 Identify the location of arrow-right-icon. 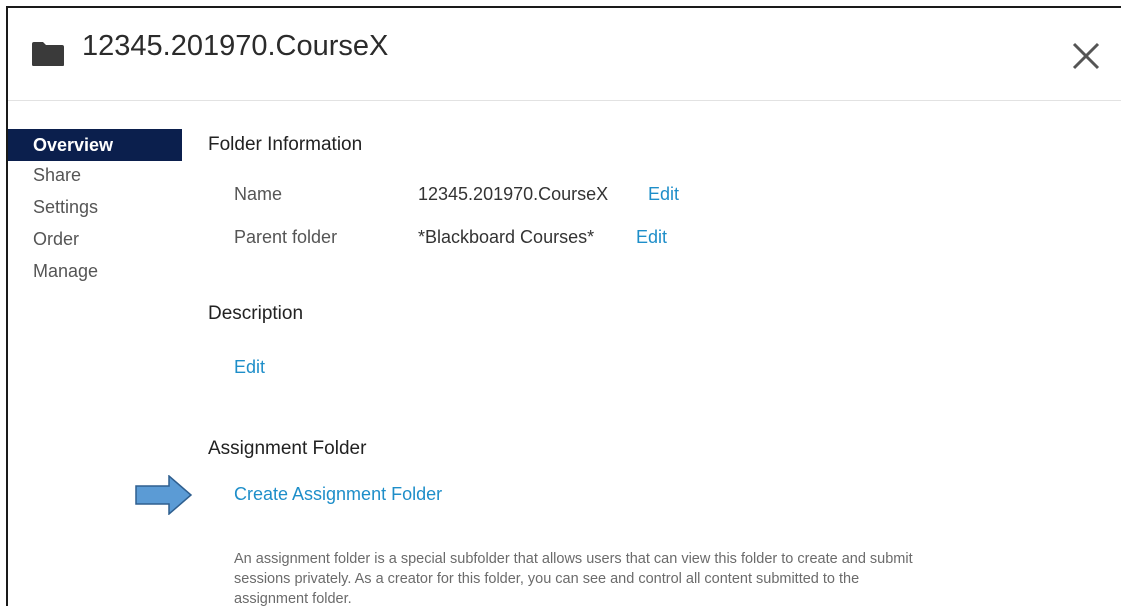
(164, 495).